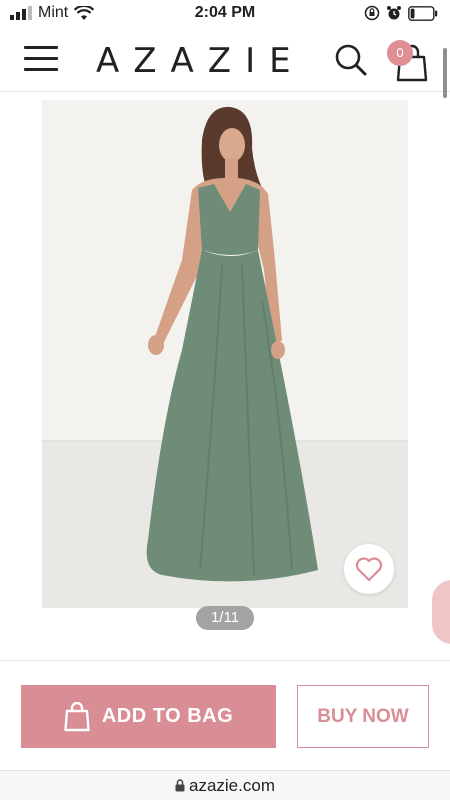 The width and height of the screenshot is (450, 800). What do you see at coordinates (77, 716) in the screenshot?
I see `bag-icon` at bounding box center [77, 716].